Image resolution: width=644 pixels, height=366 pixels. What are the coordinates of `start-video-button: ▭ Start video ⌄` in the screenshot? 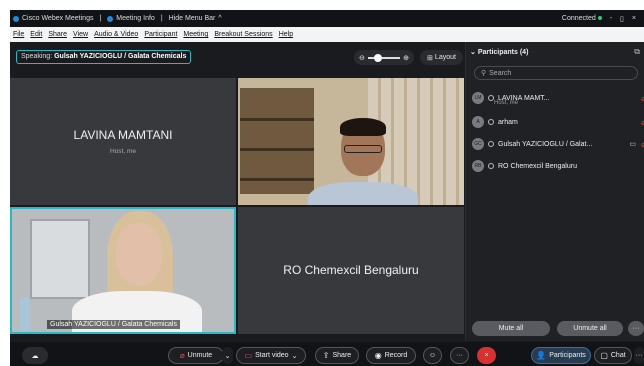 It's located at (271, 355).